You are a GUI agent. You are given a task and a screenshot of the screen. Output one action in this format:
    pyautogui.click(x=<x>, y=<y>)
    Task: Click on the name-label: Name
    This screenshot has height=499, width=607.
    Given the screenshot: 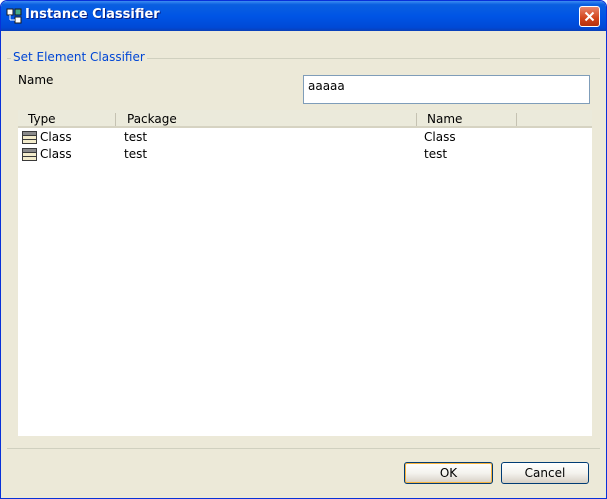 What is the action you would take?
    pyautogui.click(x=36, y=80)
    